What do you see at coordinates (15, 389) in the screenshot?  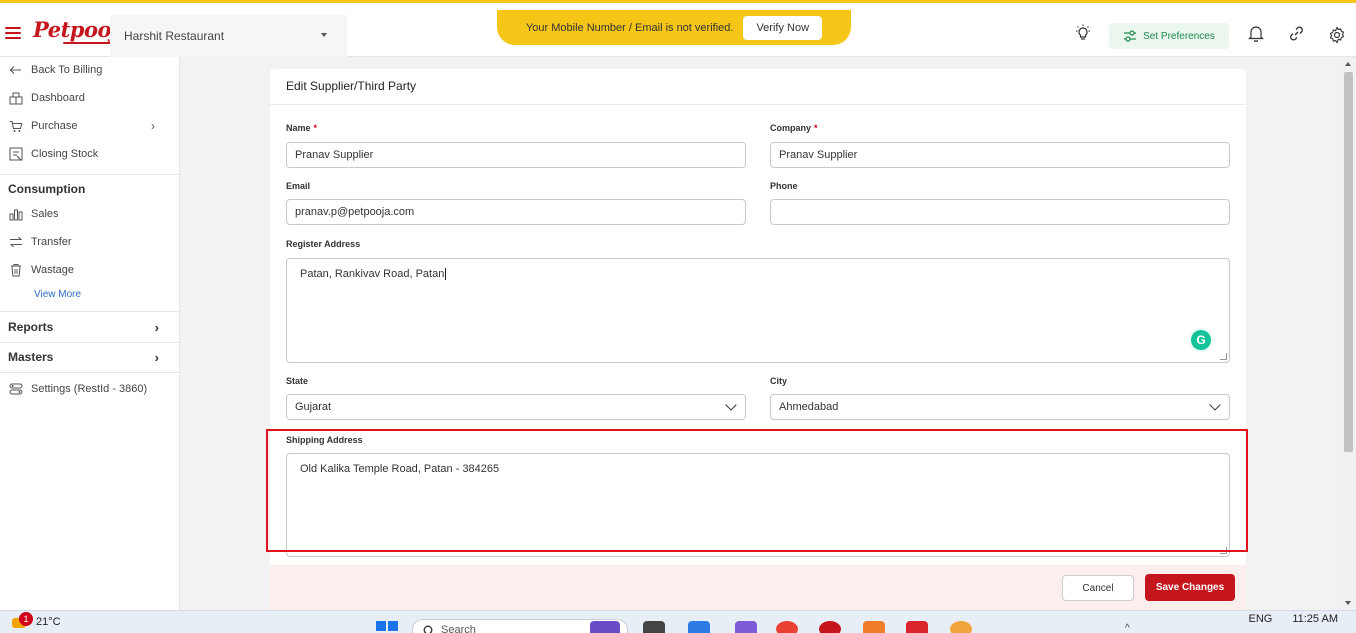 I see `settings-toggle-icon` at bounding box center [15, 389].